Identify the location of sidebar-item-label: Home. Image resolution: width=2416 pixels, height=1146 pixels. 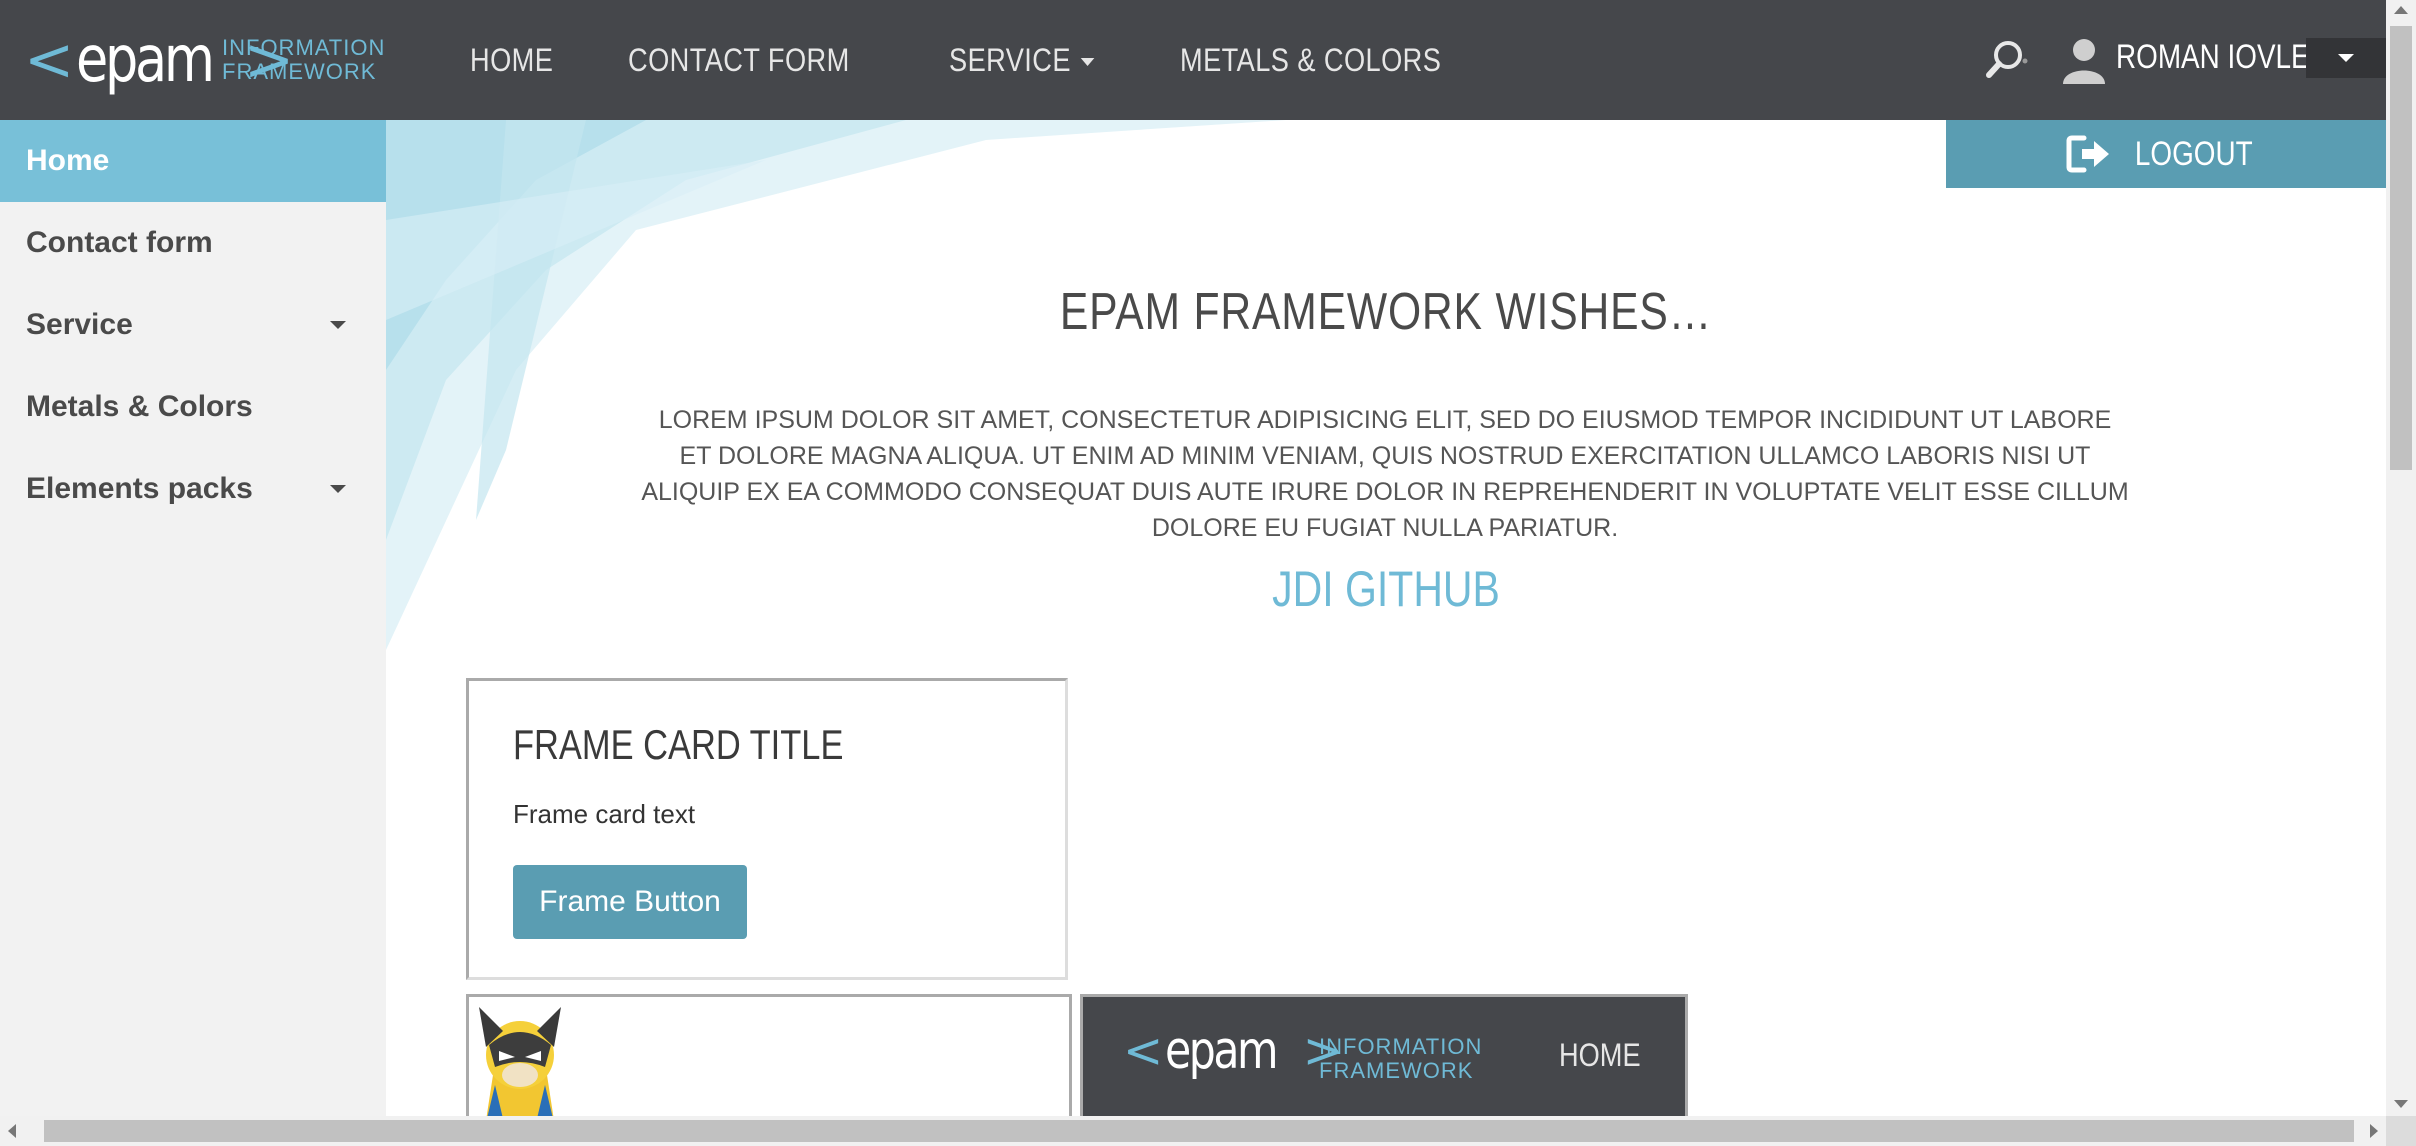
(68, 160).